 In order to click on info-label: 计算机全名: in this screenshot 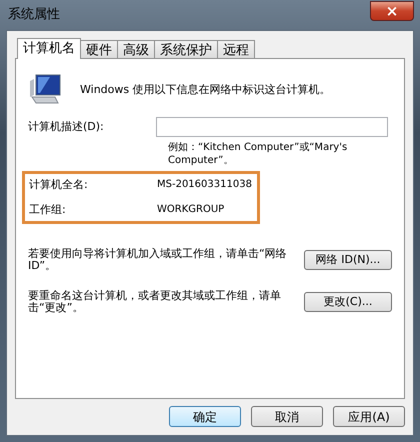, I will do `click(59, 185)`.